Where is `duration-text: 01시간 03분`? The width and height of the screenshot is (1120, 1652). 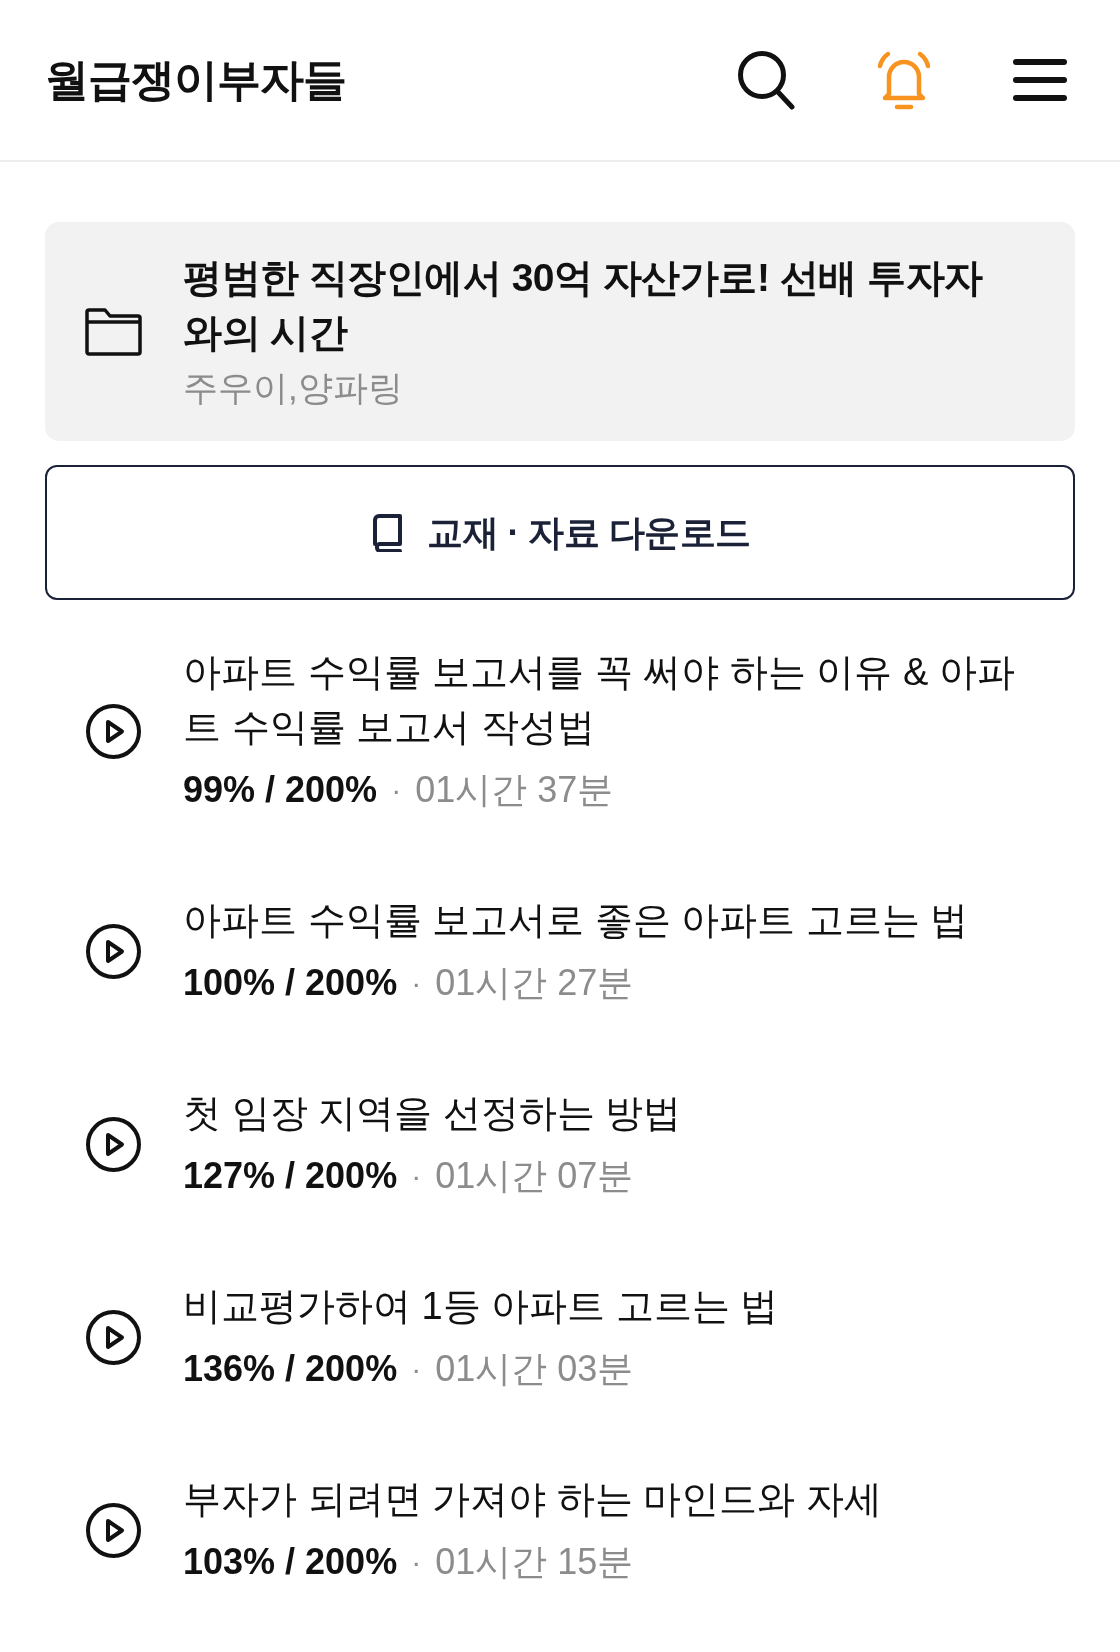
duration-text: 01시간 03분 is located at coordinates (534, 1369).